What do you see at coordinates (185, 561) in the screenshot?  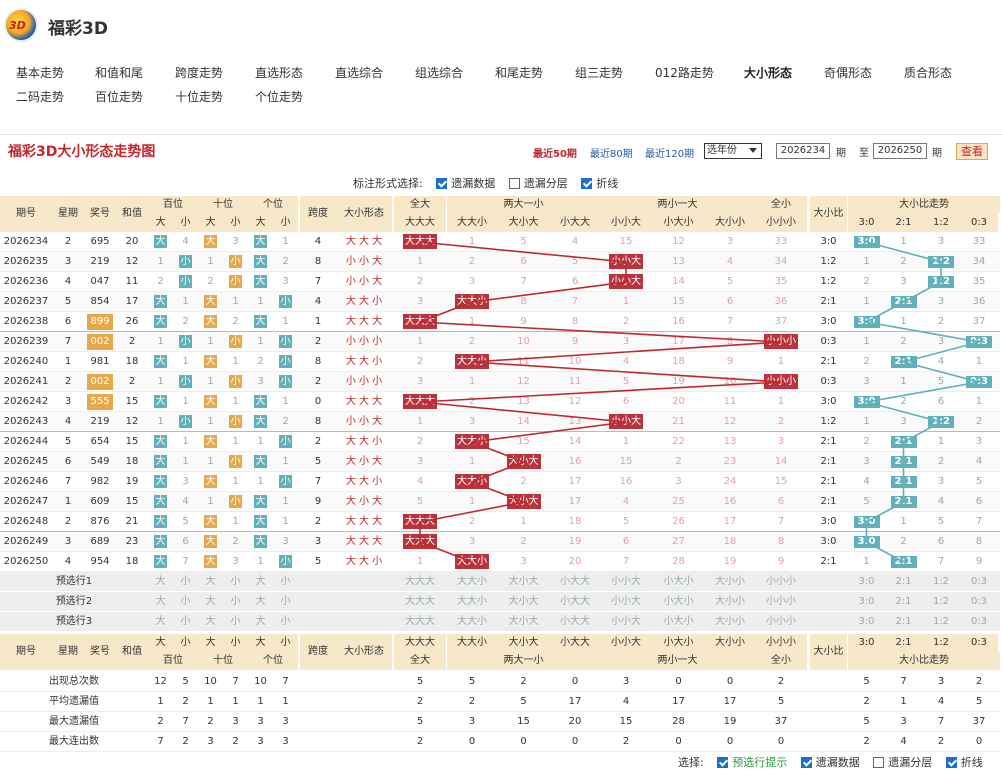 I see `digit-miss: 7` at bounding box center [185, 561].